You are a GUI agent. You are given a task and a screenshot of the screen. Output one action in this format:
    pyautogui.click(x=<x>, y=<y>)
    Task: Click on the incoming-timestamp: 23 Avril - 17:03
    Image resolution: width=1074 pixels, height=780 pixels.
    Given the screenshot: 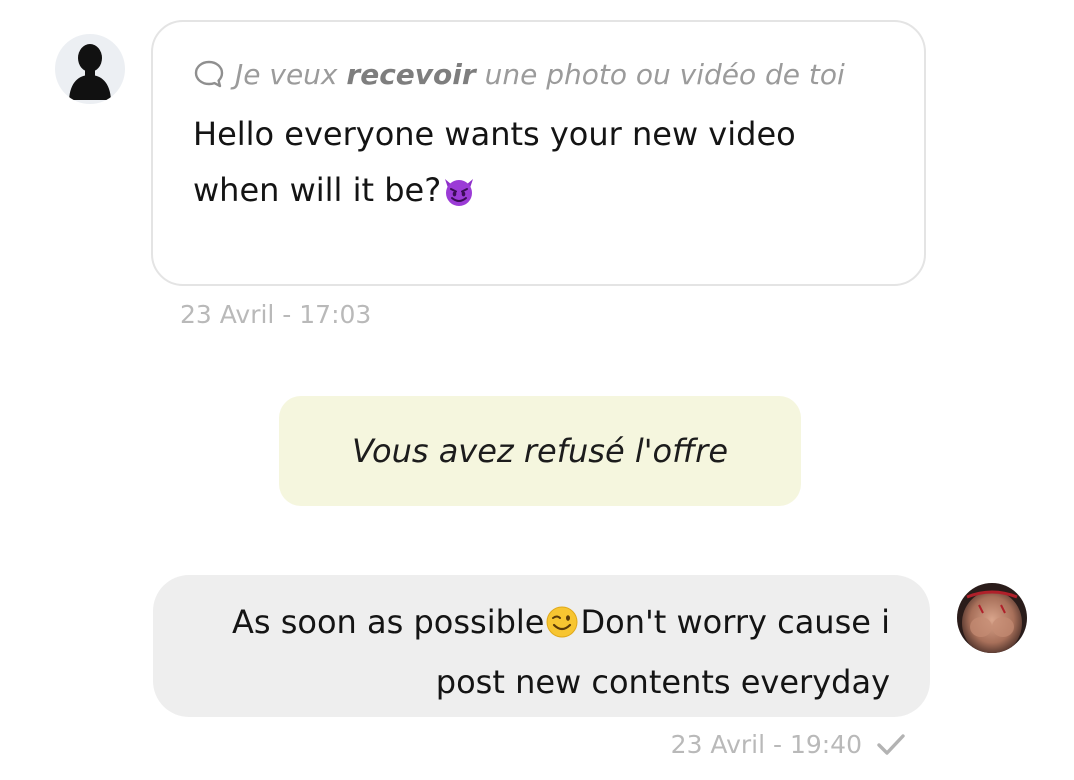 What is the action you would take?
    pyautogui.click(x=276, y=314)
    